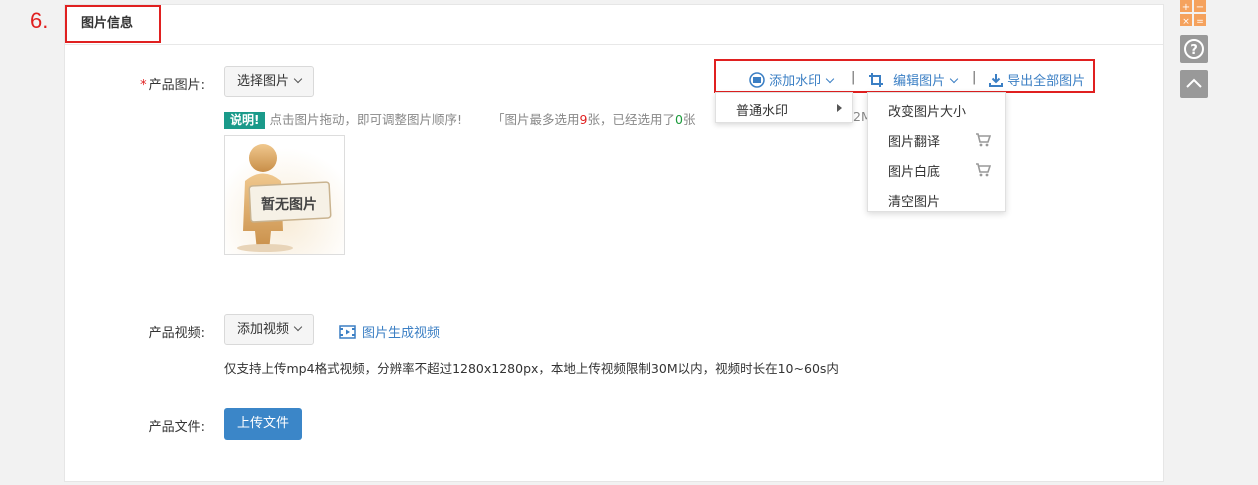 The image size is (1258, 485). I want to click on calculator-icon: + − × =, so click(1194, 14).